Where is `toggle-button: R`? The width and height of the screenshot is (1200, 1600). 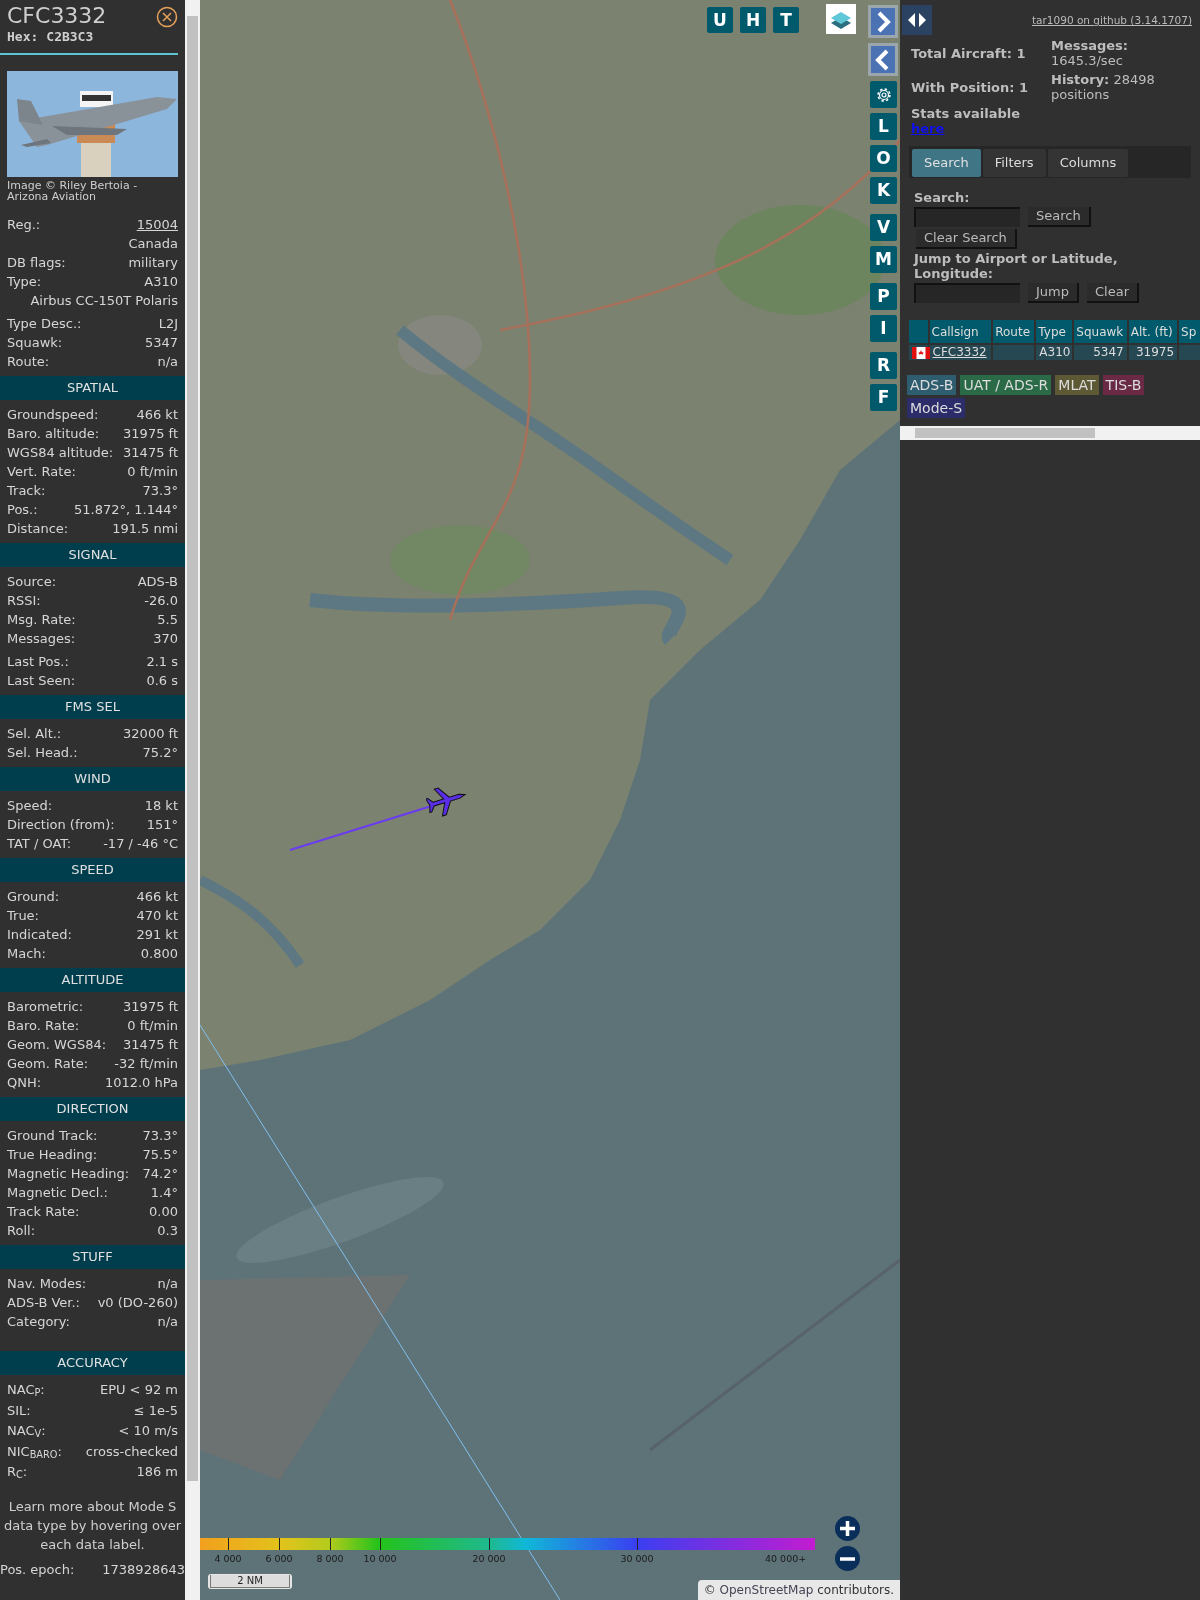 toggle-button: R is located at coordinates (883, 365).